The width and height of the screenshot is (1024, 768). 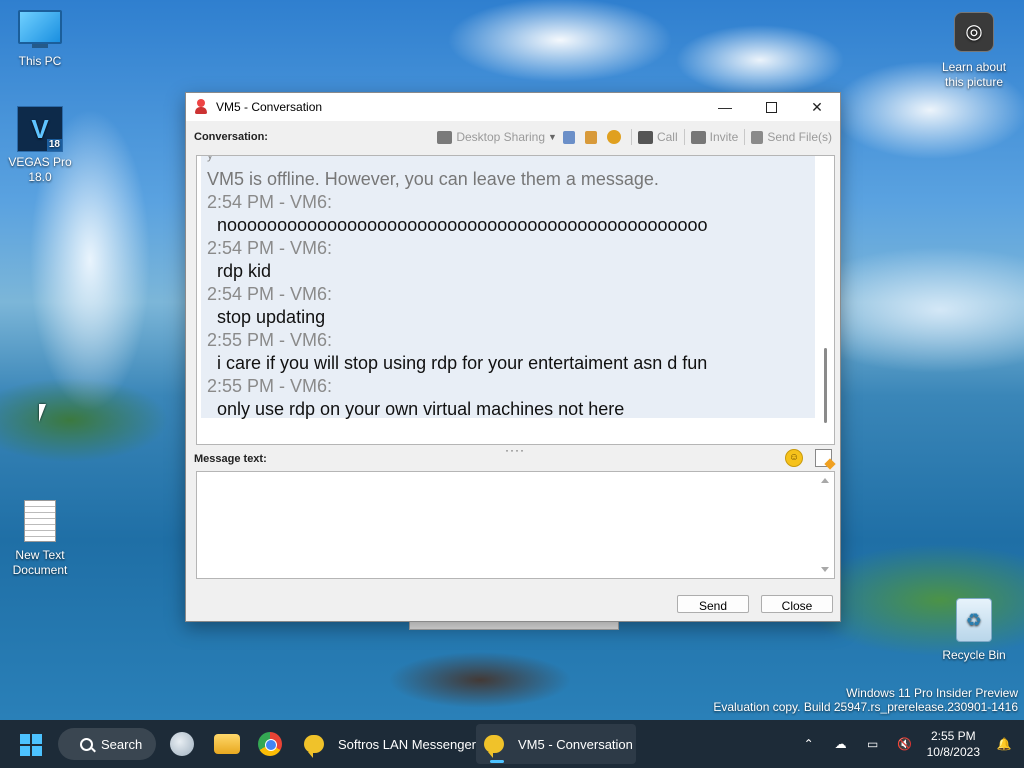 I want to click on contact-card-icon, so click(x=590, y=137).